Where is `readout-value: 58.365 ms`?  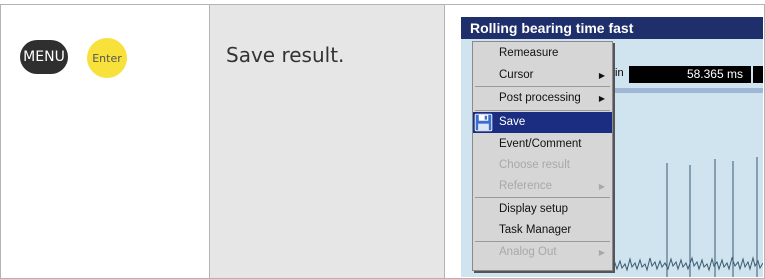 readout-value: 58.365 ms is located at coordinates (690, 74).